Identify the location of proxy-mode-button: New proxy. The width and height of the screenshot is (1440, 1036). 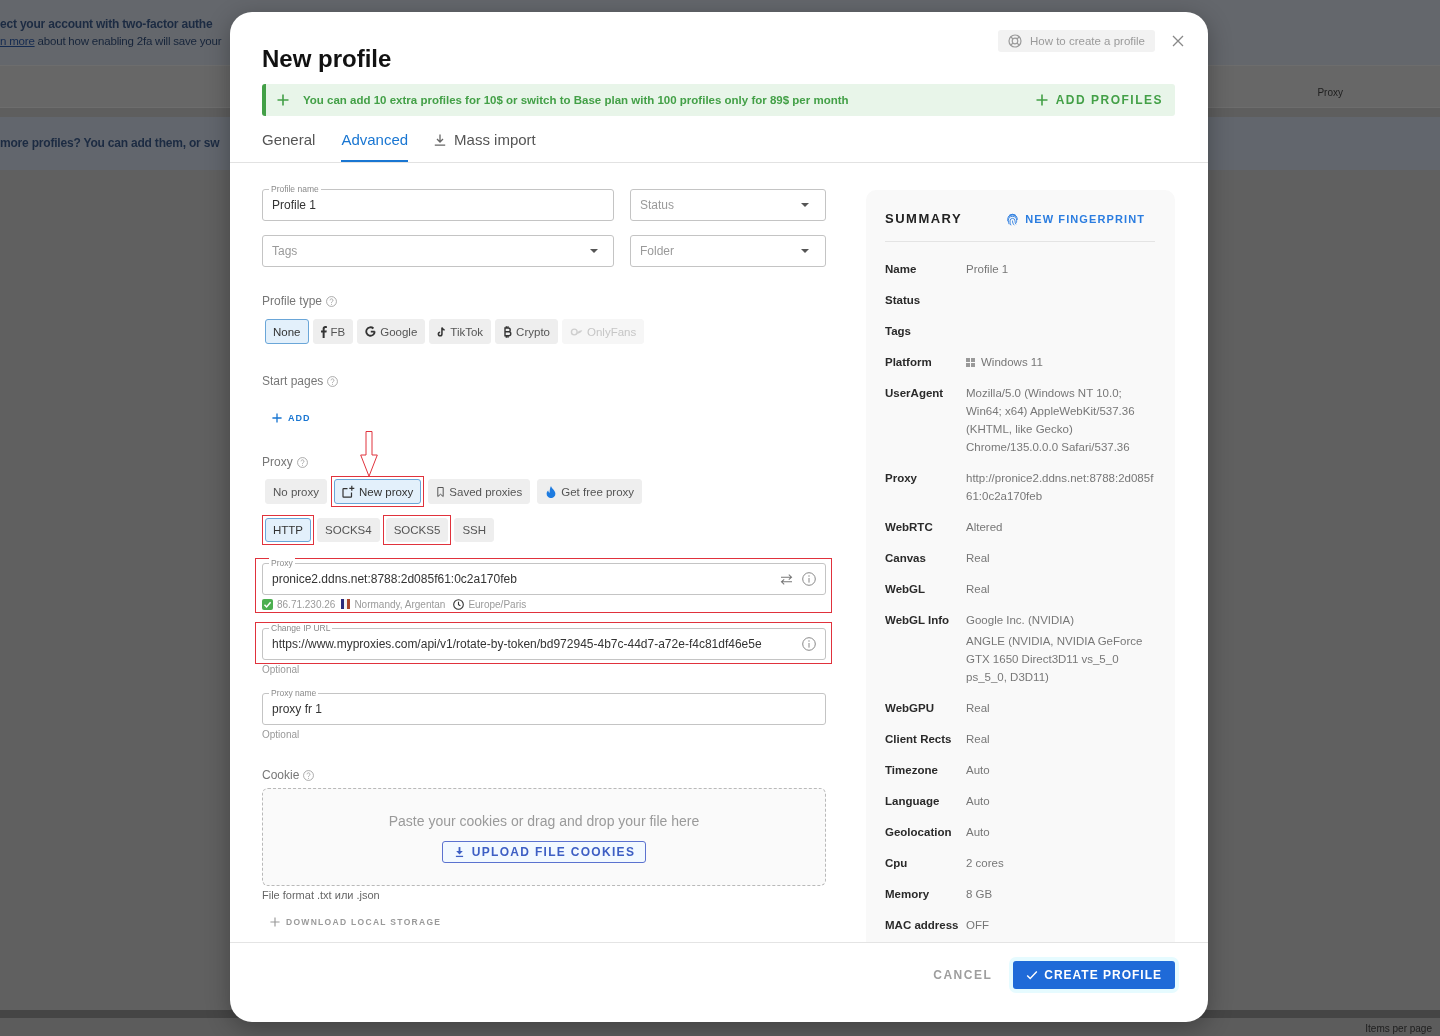
(378, 491).